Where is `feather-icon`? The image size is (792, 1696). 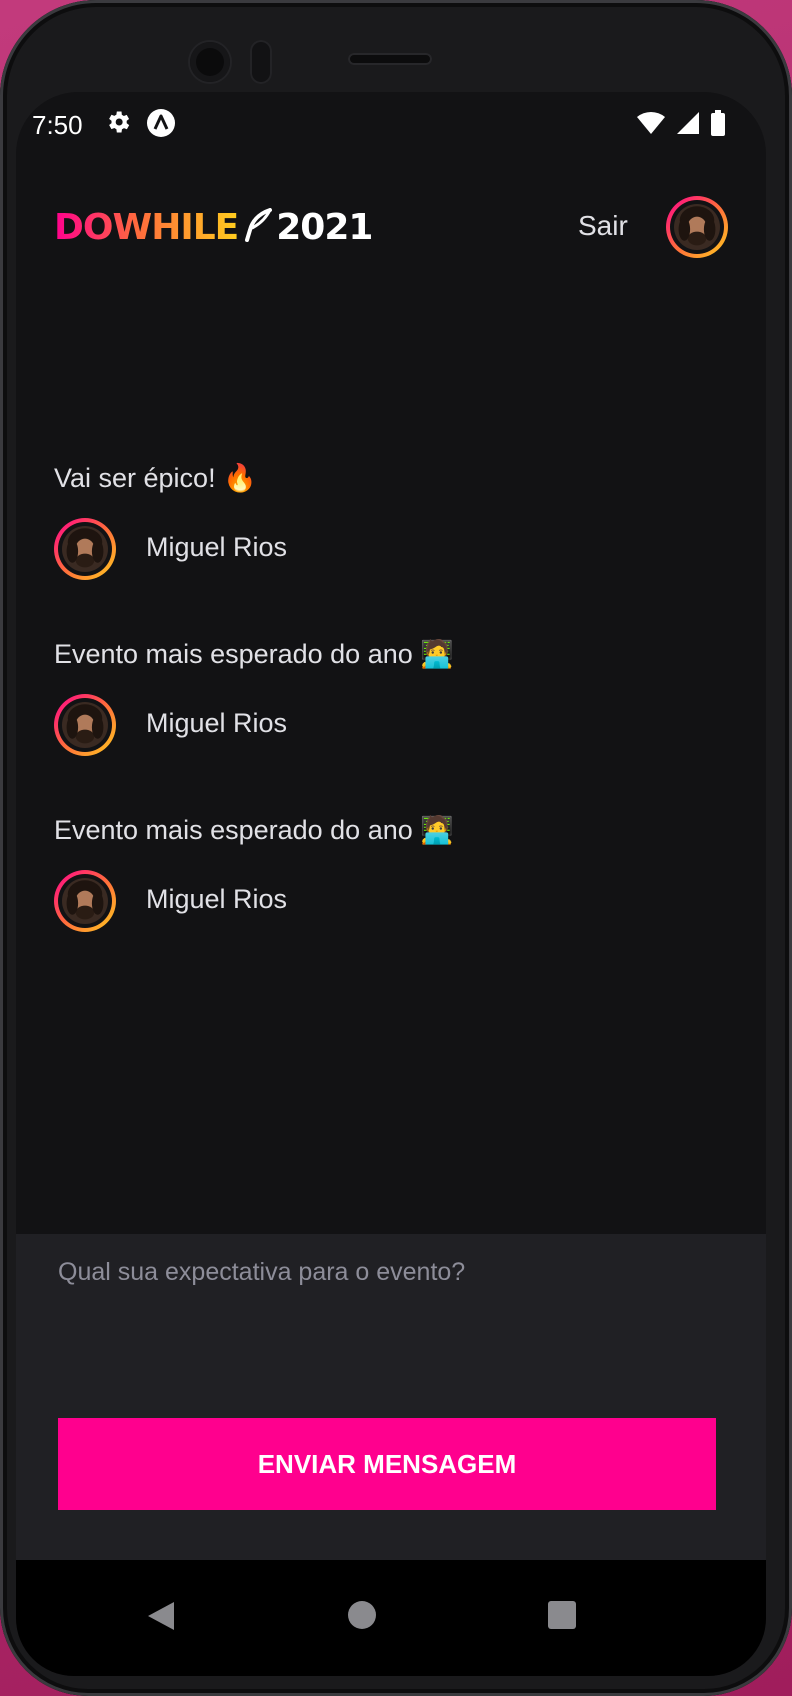
feather-icon is located at coordinates (258, 227).